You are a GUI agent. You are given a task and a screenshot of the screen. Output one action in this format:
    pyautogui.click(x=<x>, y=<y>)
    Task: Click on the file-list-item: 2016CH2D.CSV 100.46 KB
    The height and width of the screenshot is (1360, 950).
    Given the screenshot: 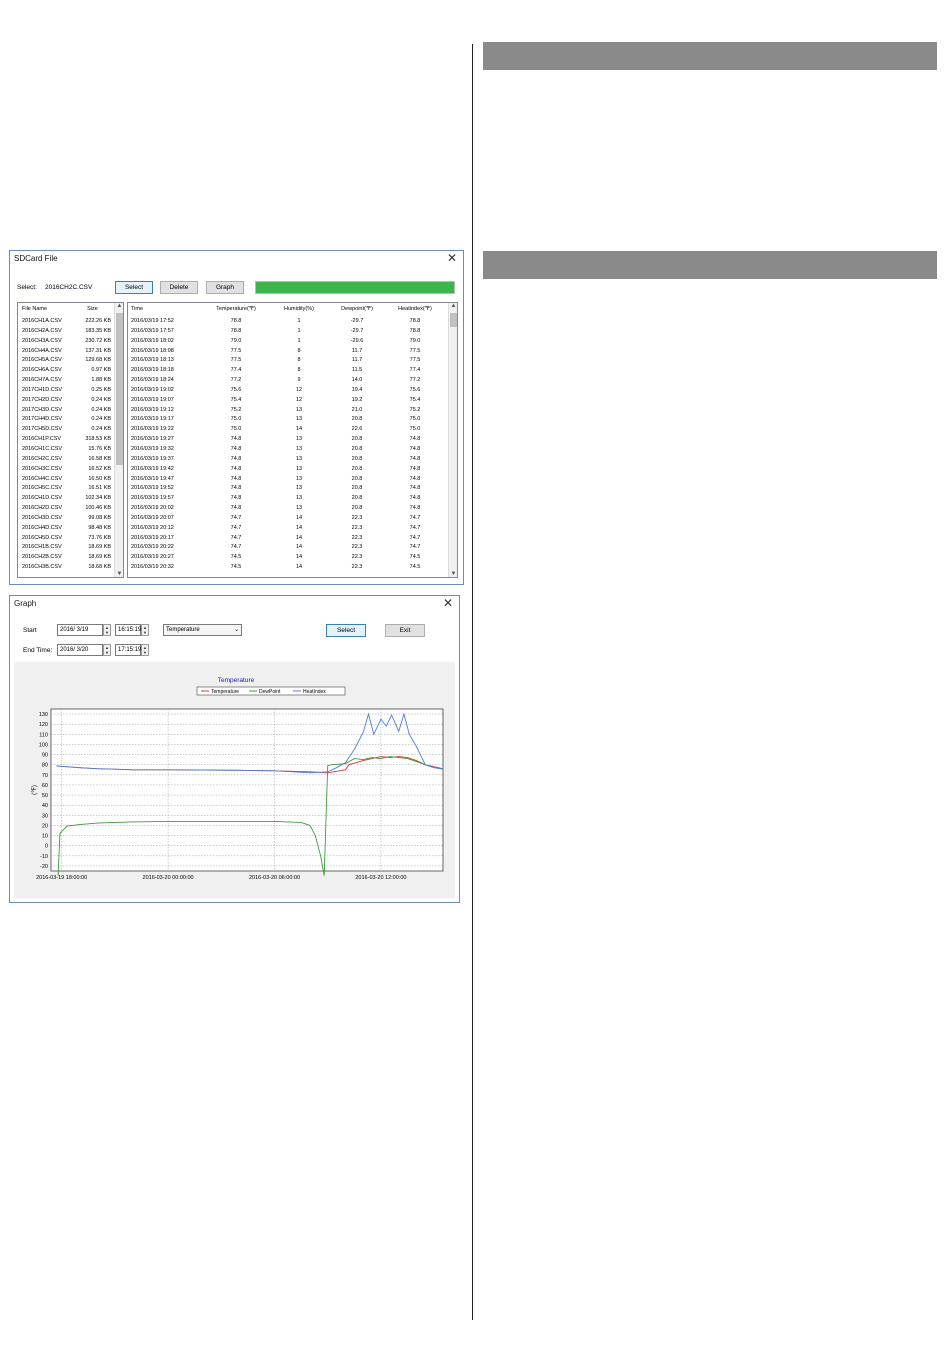 What is the action you would take?
    pyautogui.click(x=66, y=509)
    